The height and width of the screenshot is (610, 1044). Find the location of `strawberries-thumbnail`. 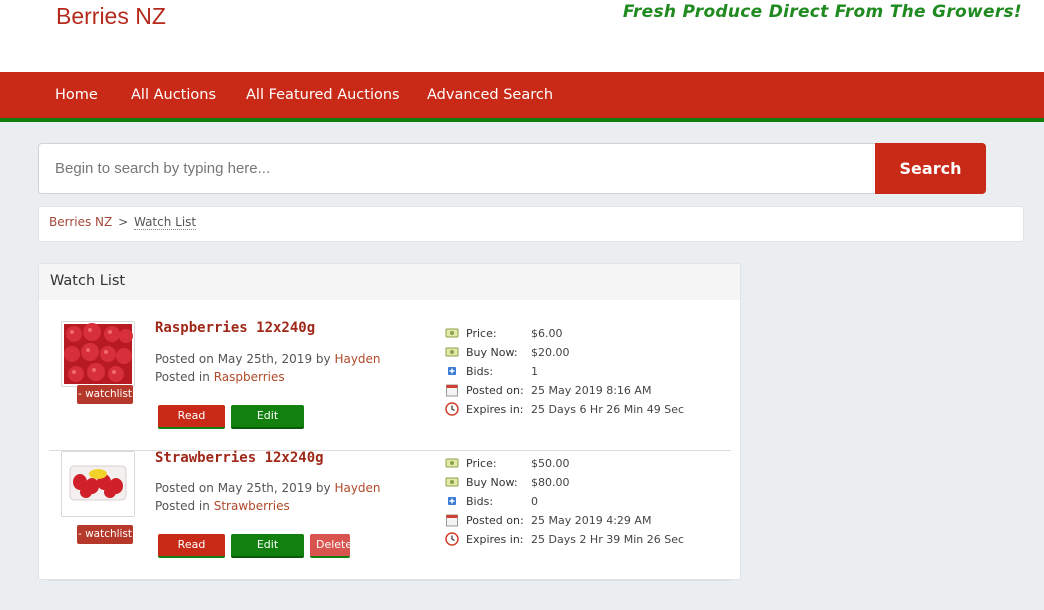

strawberries-thumbnail is located at coordinates (98, 484).